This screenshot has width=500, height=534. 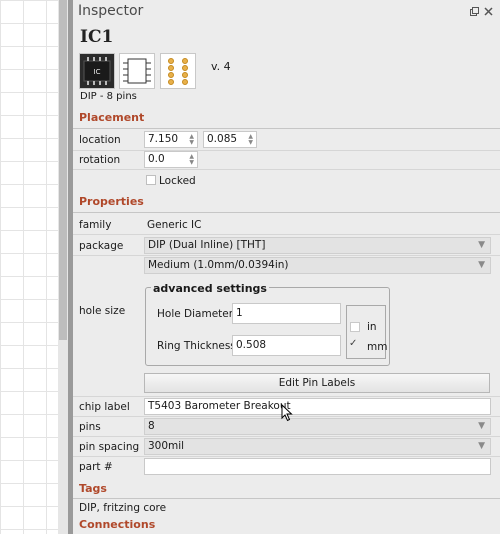 What do you see at coordinates (100, 160) in the screenshot?
I see `rotation-label: rotation` at bounding box center [100, 160].